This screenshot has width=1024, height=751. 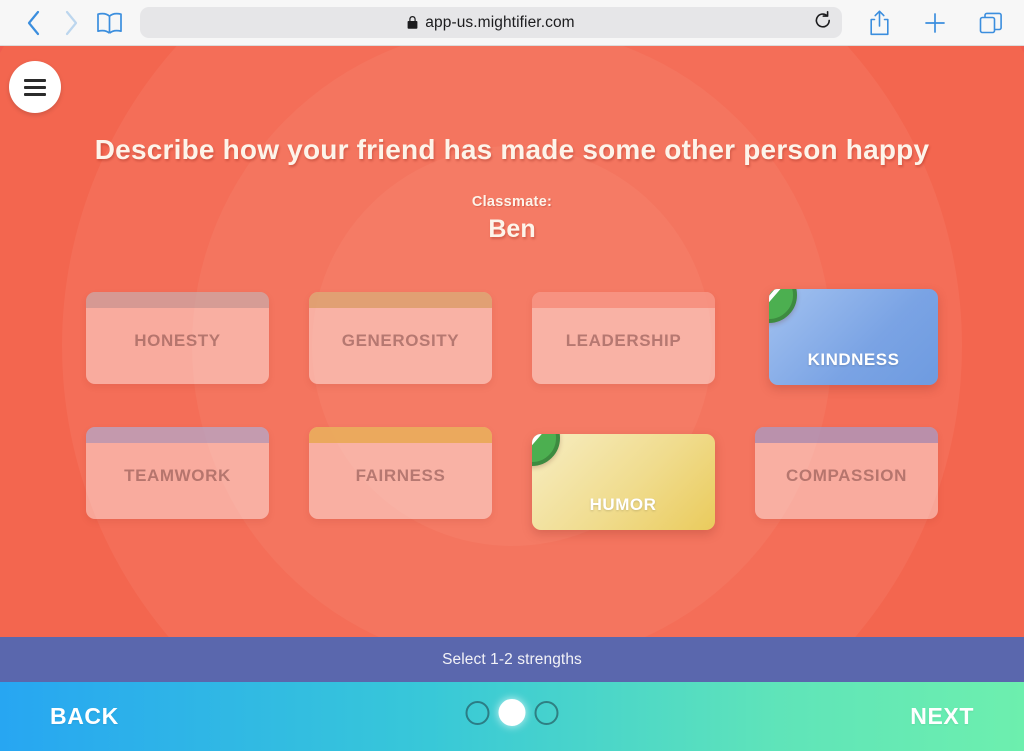 What do you see at coordinates (177, 475) in the screenshot?
I see `strength-label: TEAMWORK` at bounding box center [177, 475].